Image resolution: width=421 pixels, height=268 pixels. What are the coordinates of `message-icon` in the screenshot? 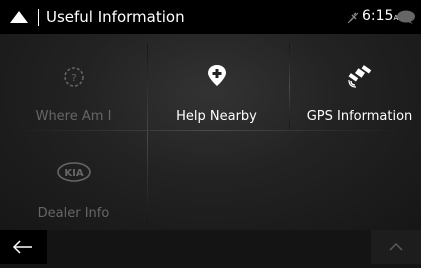 It's located at (406, 17).